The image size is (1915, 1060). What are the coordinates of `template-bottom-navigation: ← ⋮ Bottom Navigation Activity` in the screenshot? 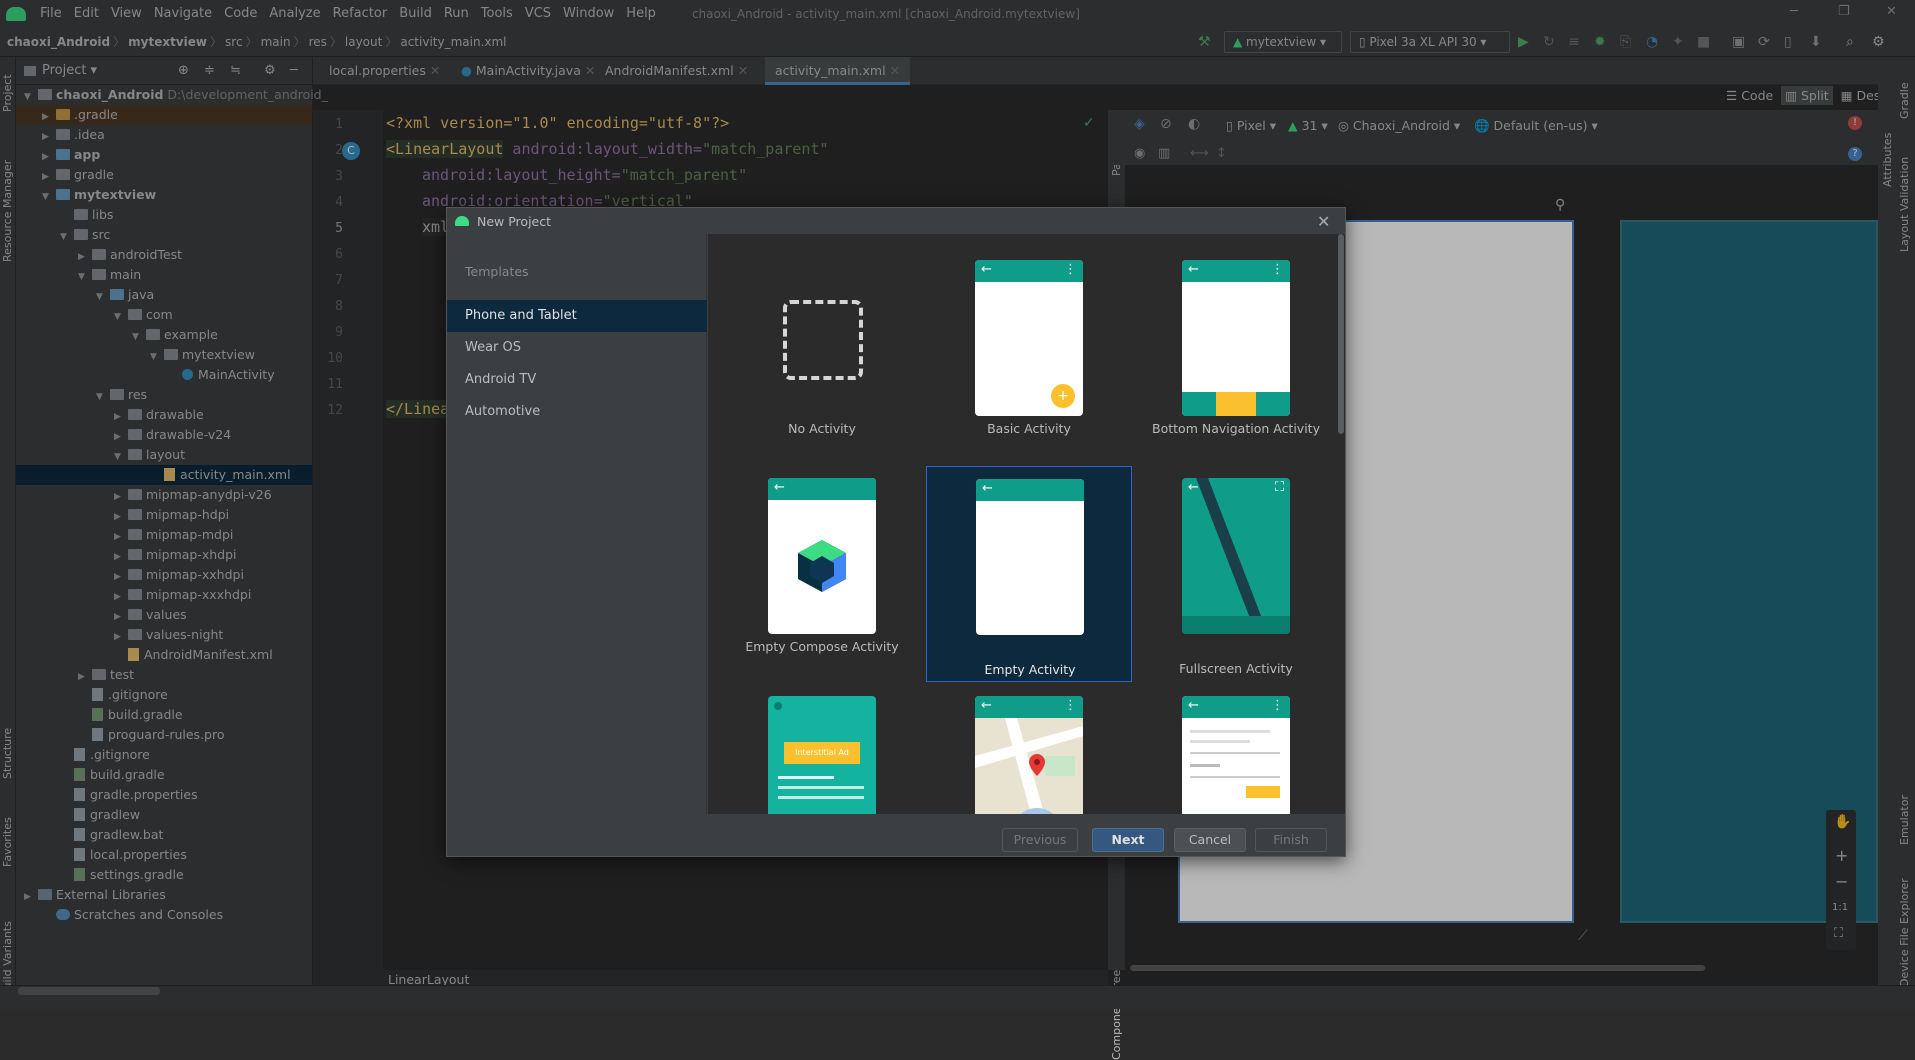 It's located at (1236, 356).